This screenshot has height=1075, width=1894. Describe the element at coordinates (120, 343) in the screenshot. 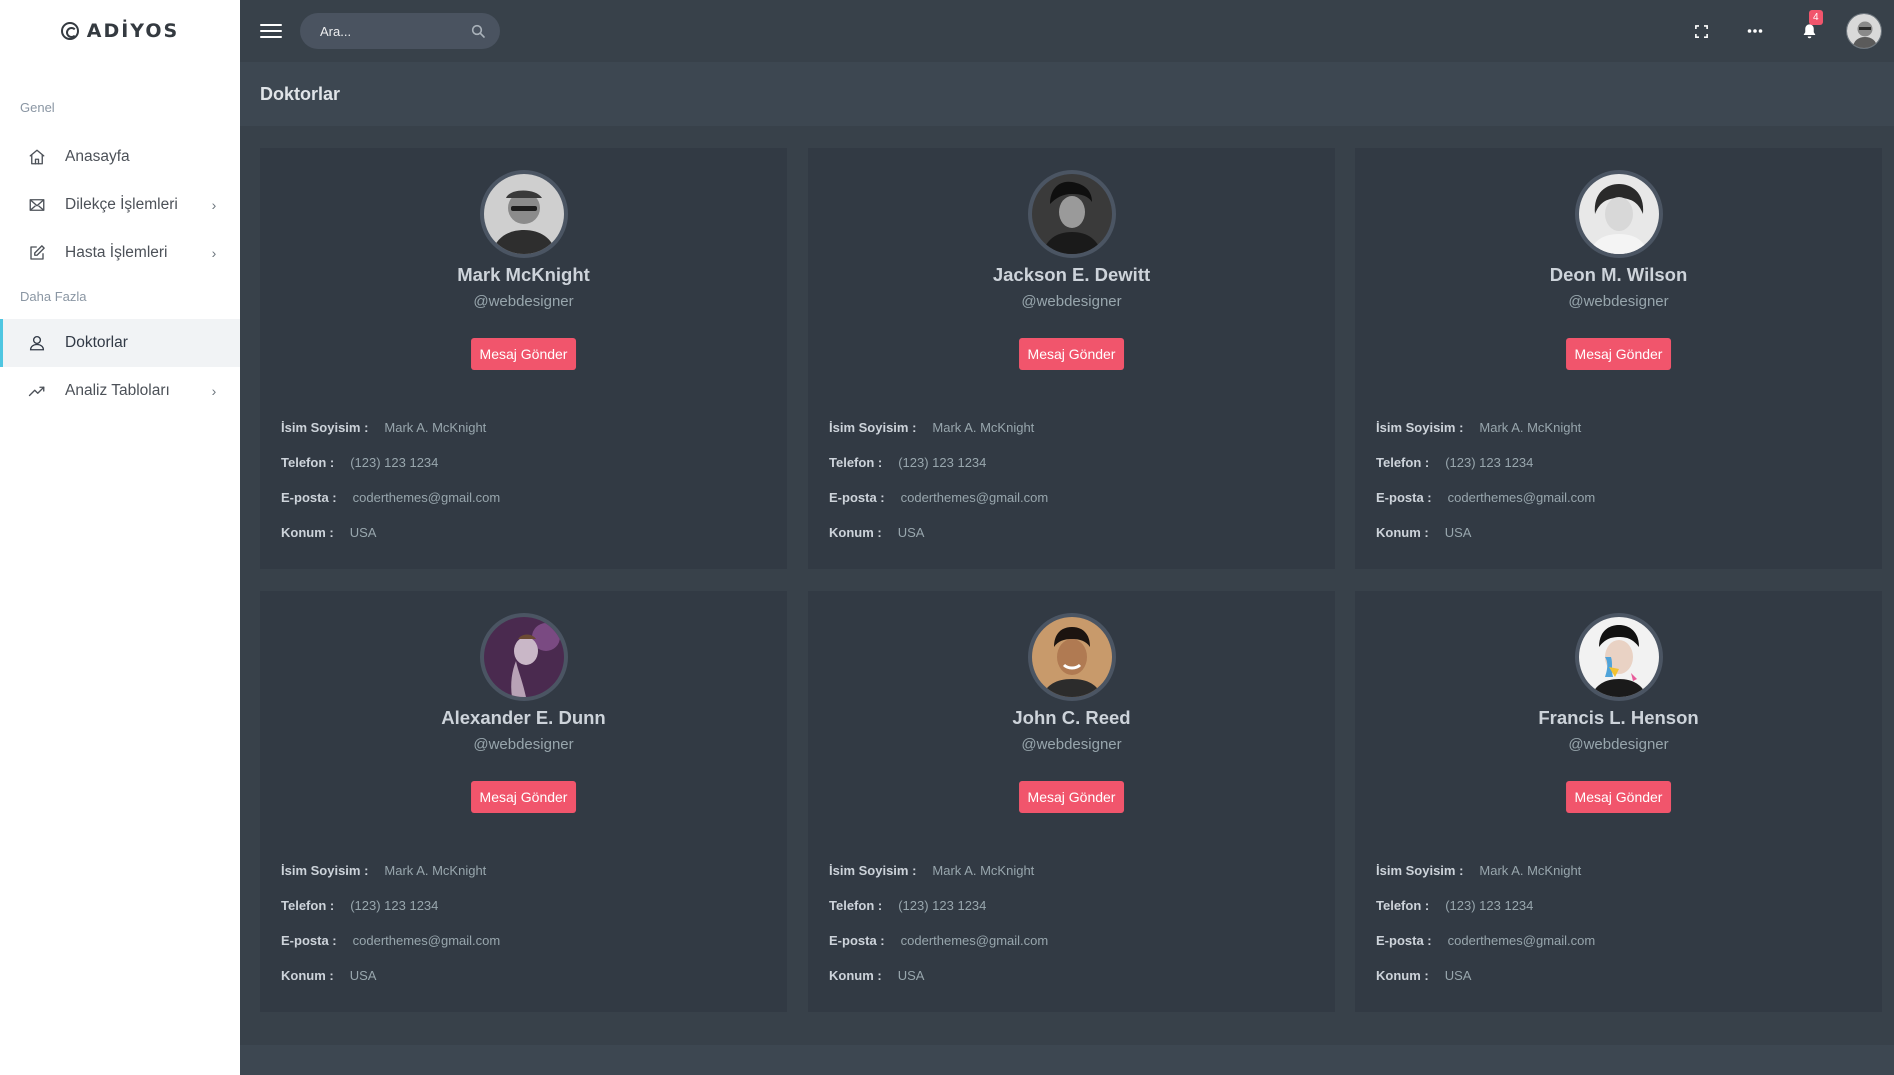

I see `sidebar-item-doktorlar: Doktorlar` at that location.